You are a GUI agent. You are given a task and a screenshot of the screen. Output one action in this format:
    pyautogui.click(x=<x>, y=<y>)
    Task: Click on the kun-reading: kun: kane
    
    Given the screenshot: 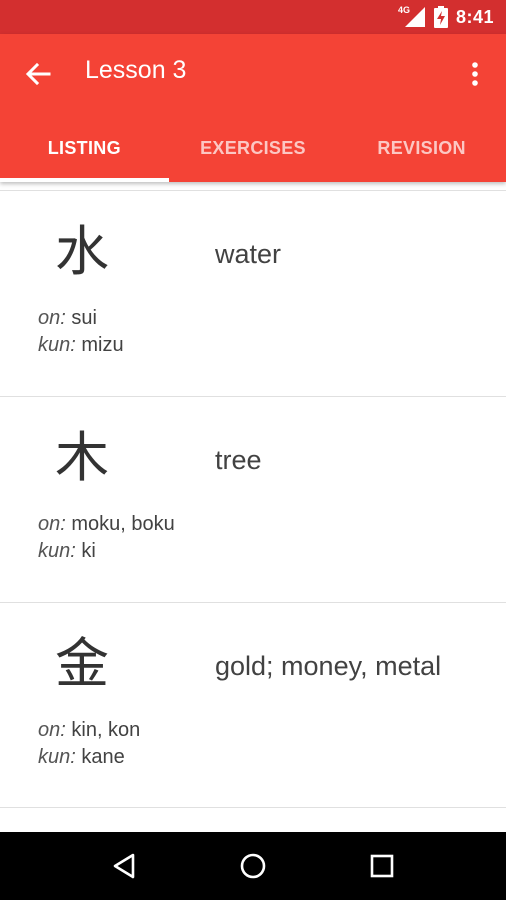 What is the action you would take?
    pyautogui.click(x=89, y=757)
    